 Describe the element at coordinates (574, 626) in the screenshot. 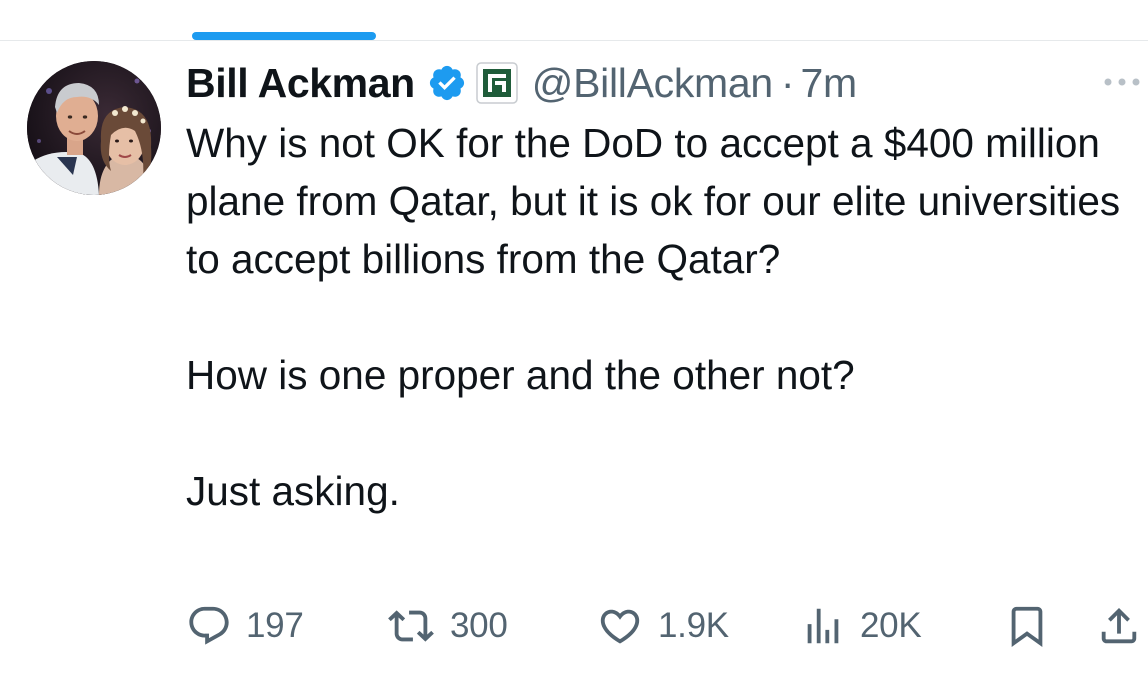

I see `tweet-actions-bar: 197 300 1.9K 20K` at that location.